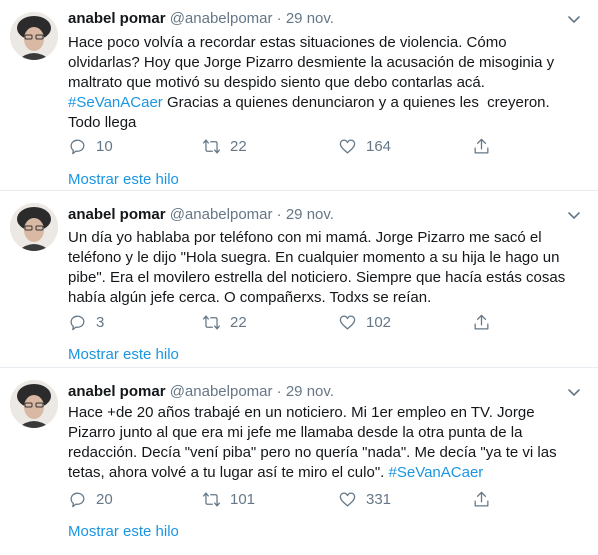  I want to click on tweet-actions: 10 22 164, so click(283, 146).